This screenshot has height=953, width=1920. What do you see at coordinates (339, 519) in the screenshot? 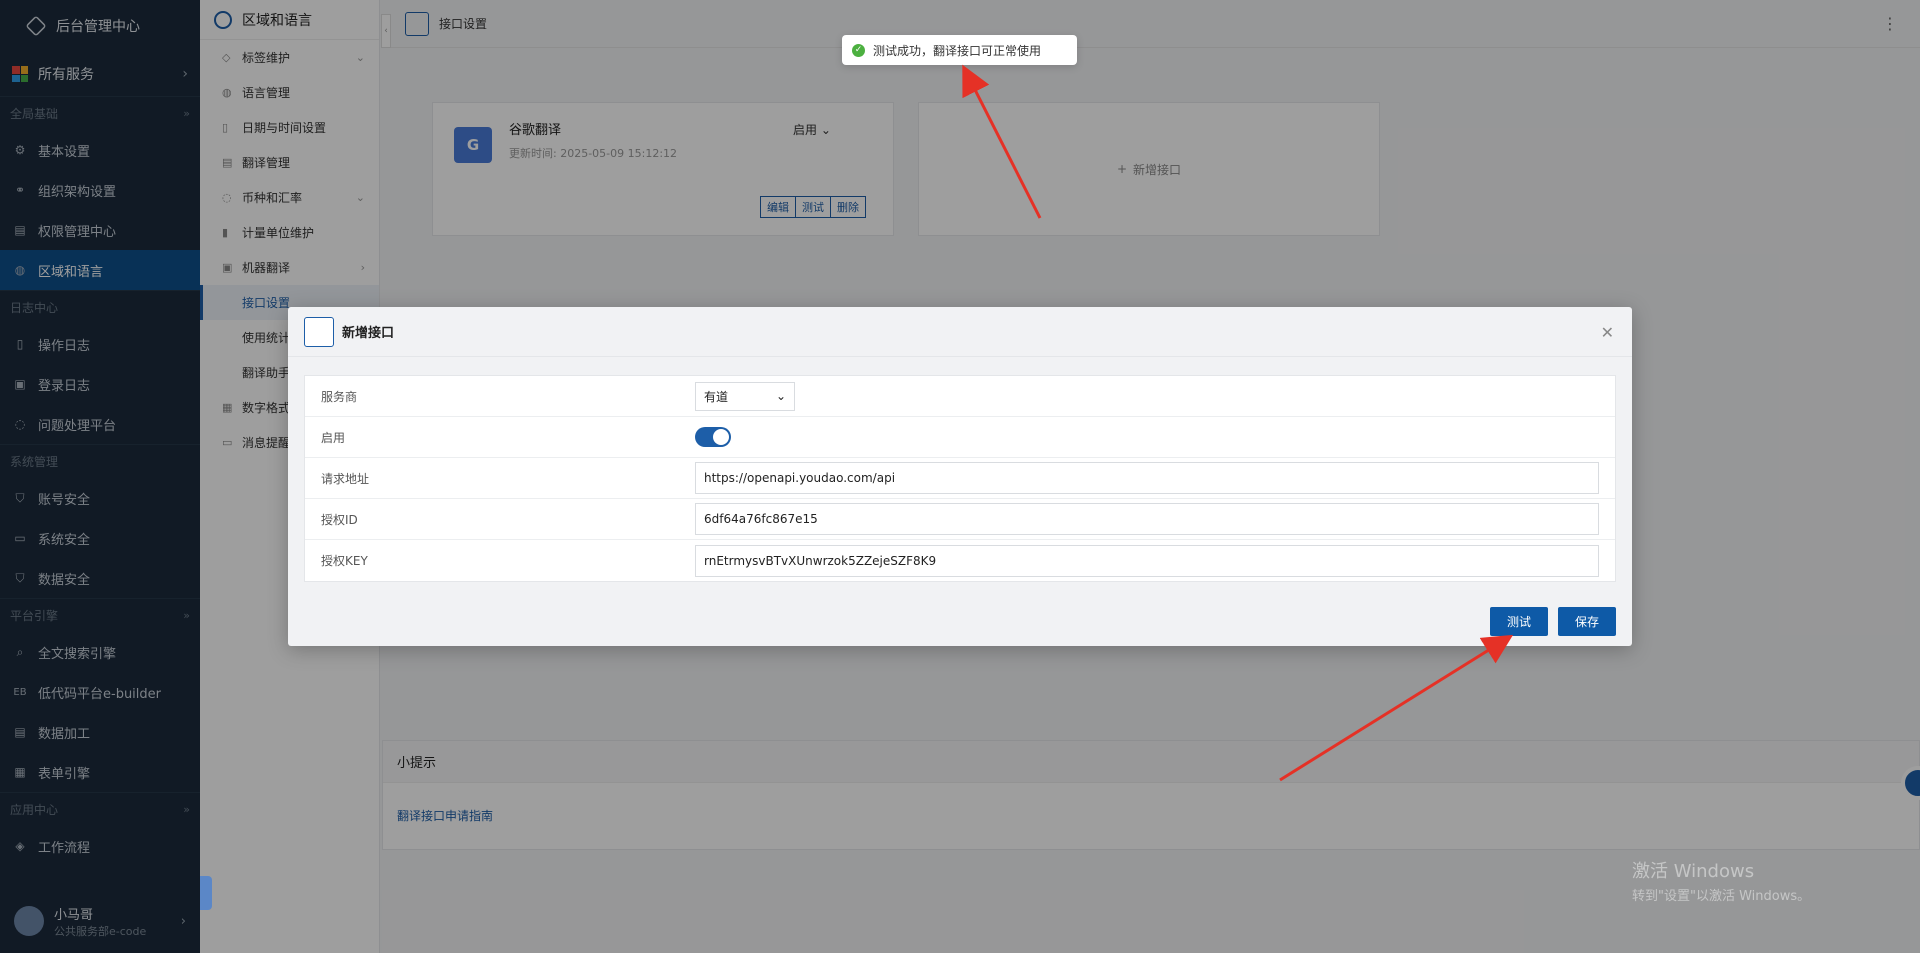
I see `appid-label: 授权ID` at bounding box center [339, 519].